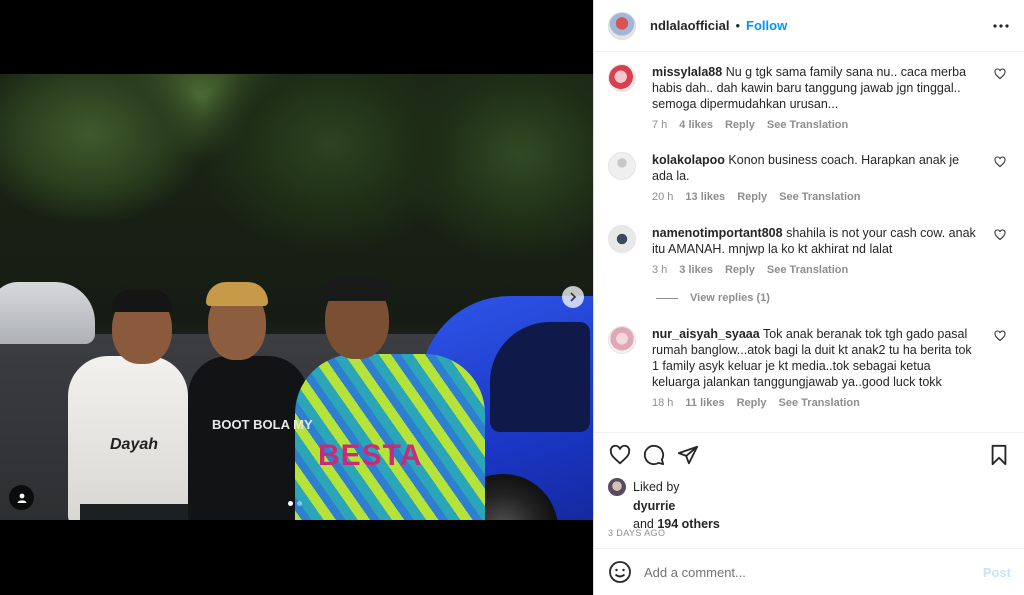  I want to click on likes-others-line: and 194 others, so click(820, 524).